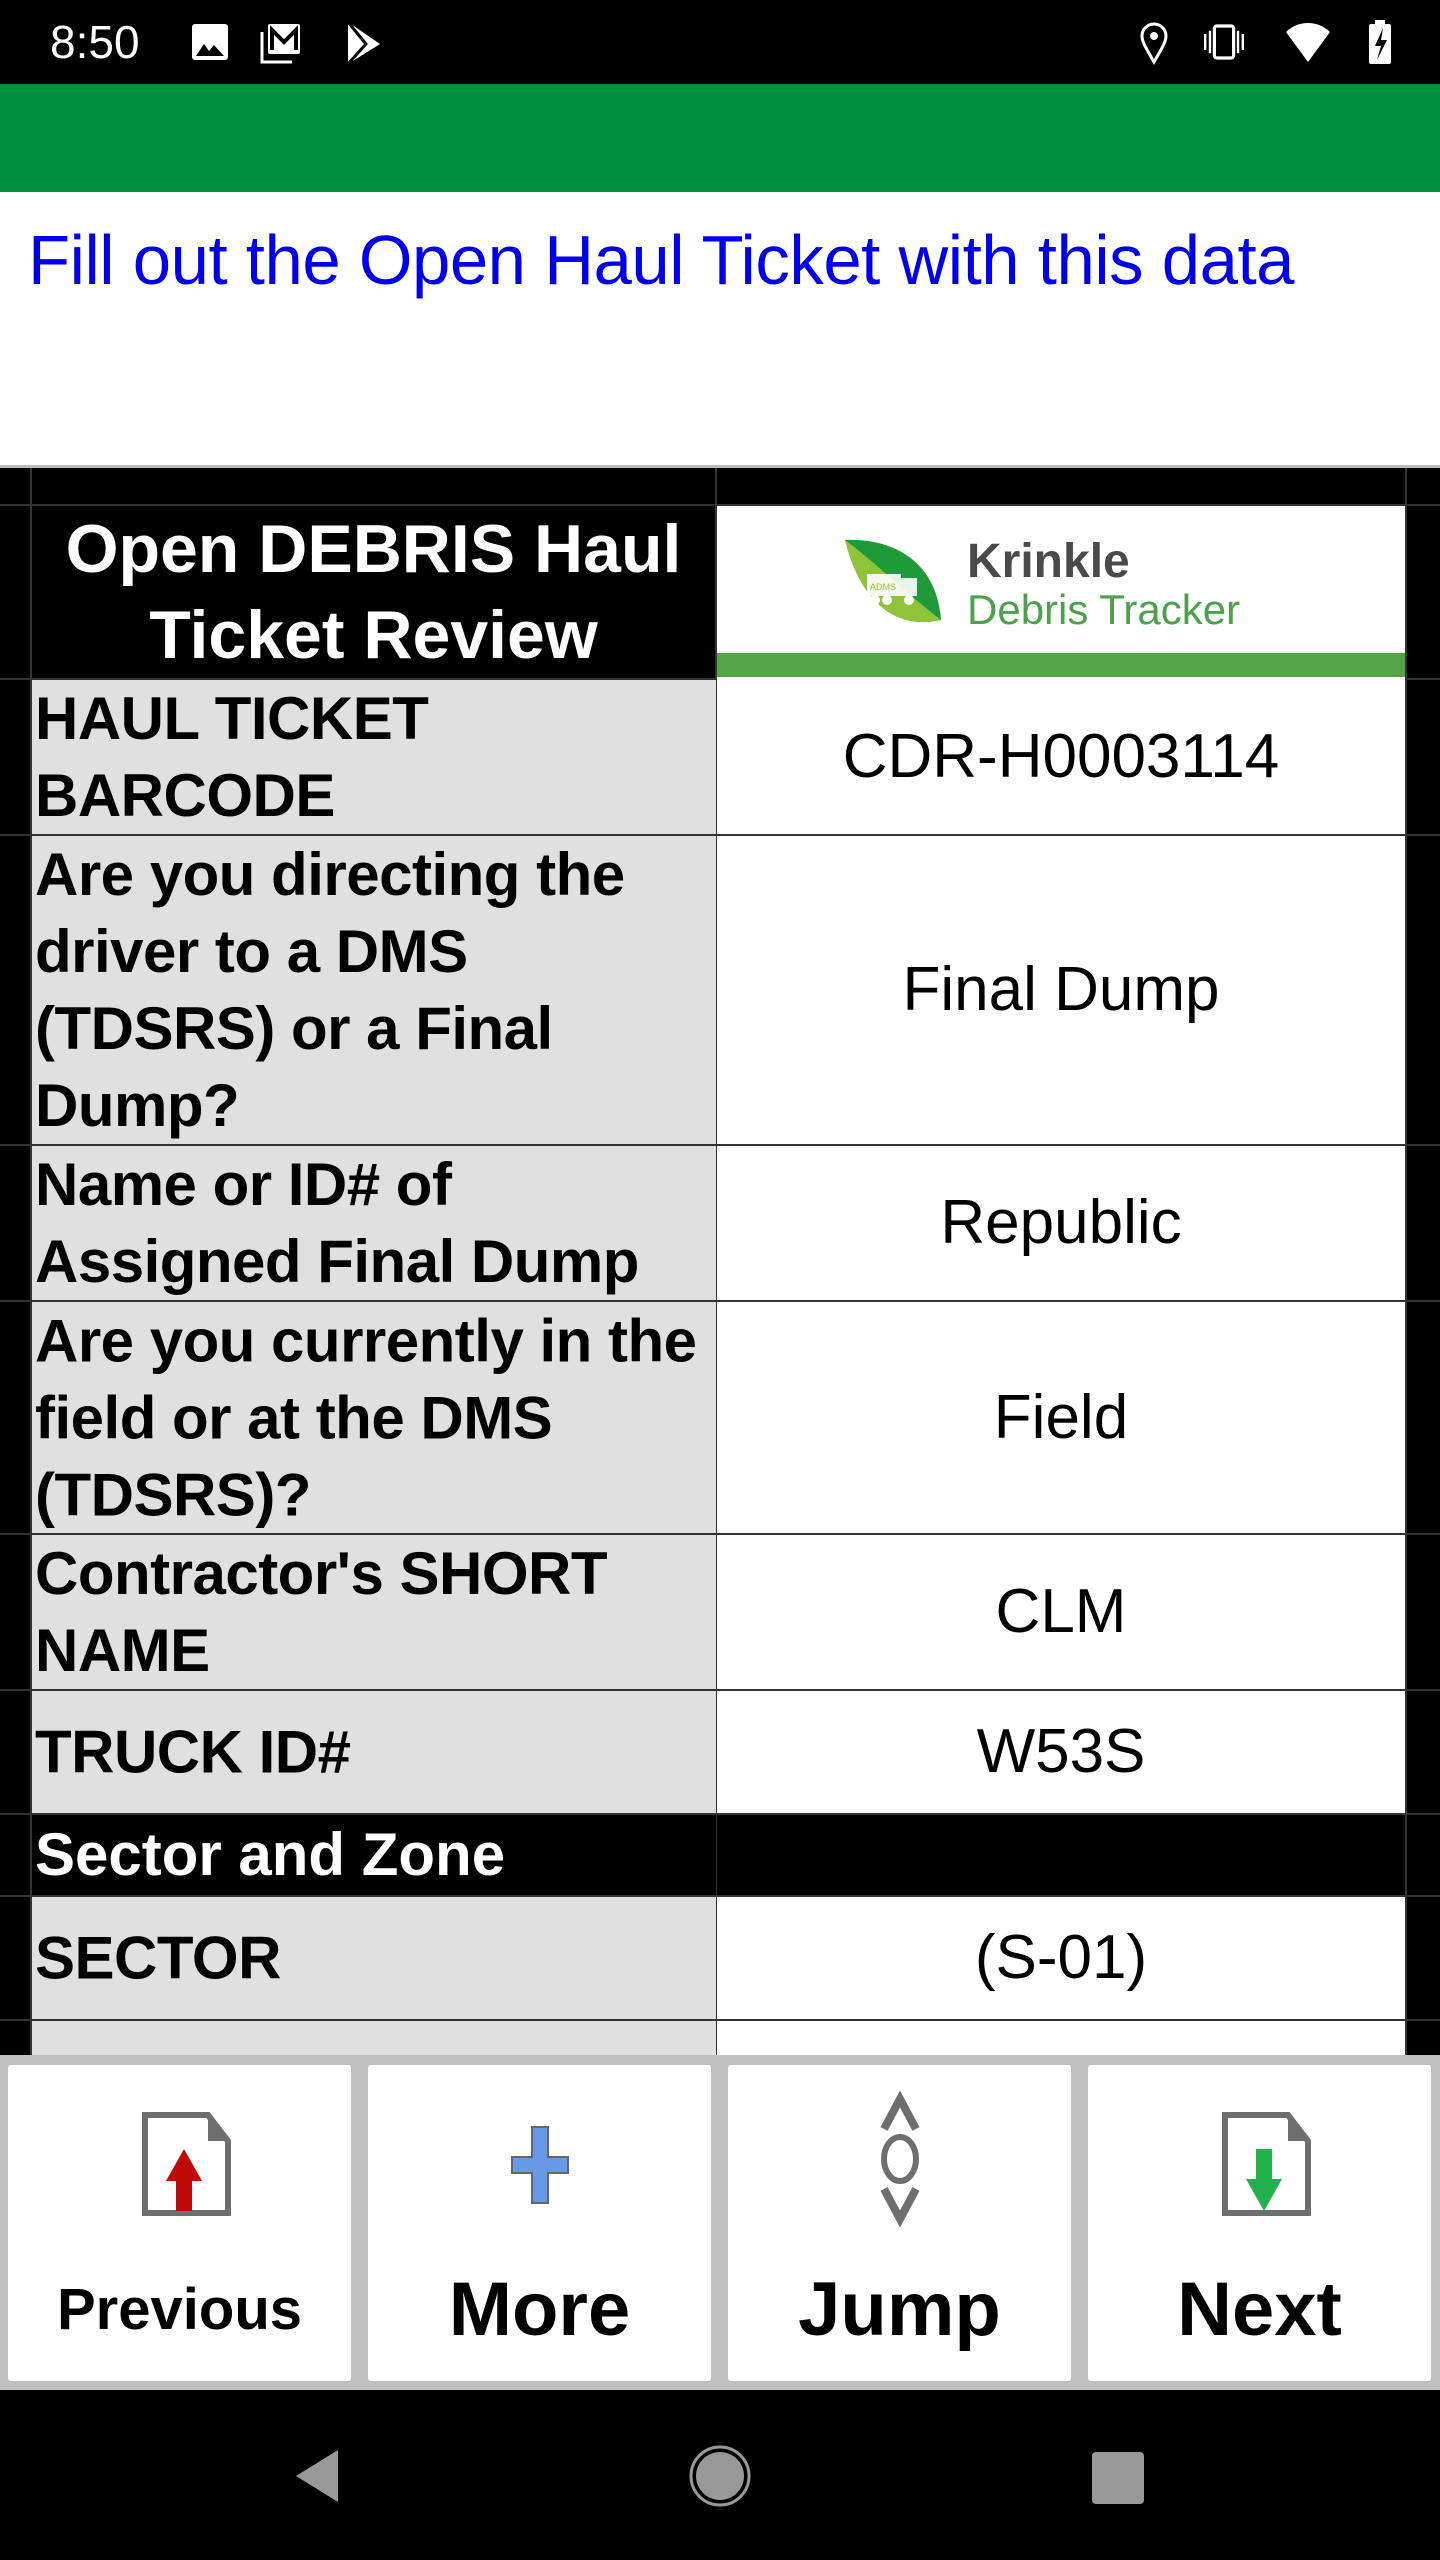  I want to click on field-value-cell: Field, so click(1061, 1418).